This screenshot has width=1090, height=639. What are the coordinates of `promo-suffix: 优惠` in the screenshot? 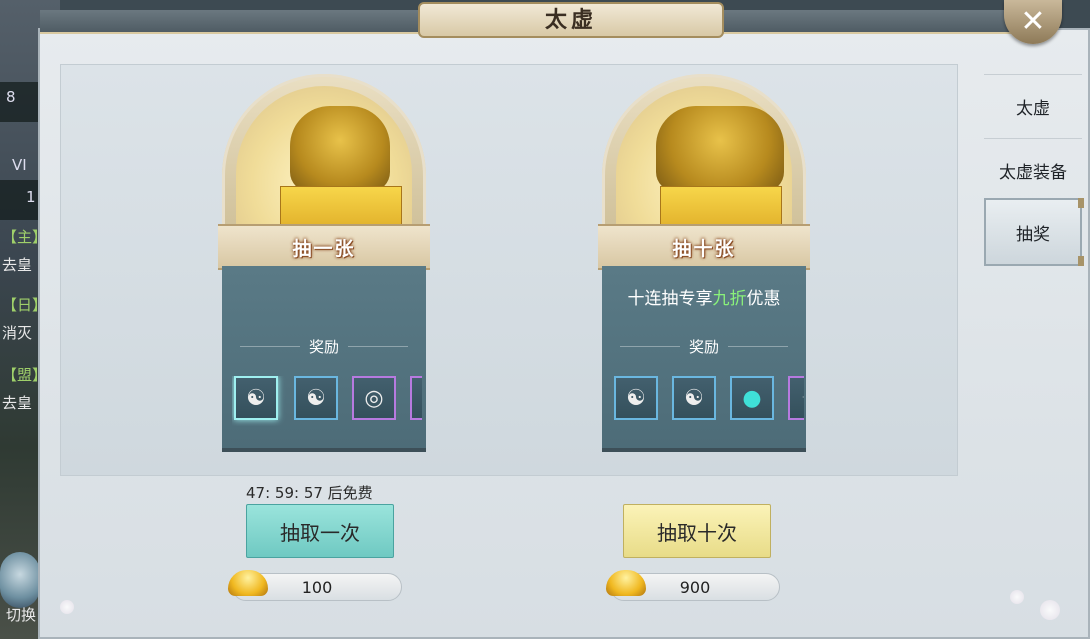 It's located at (763, 299).